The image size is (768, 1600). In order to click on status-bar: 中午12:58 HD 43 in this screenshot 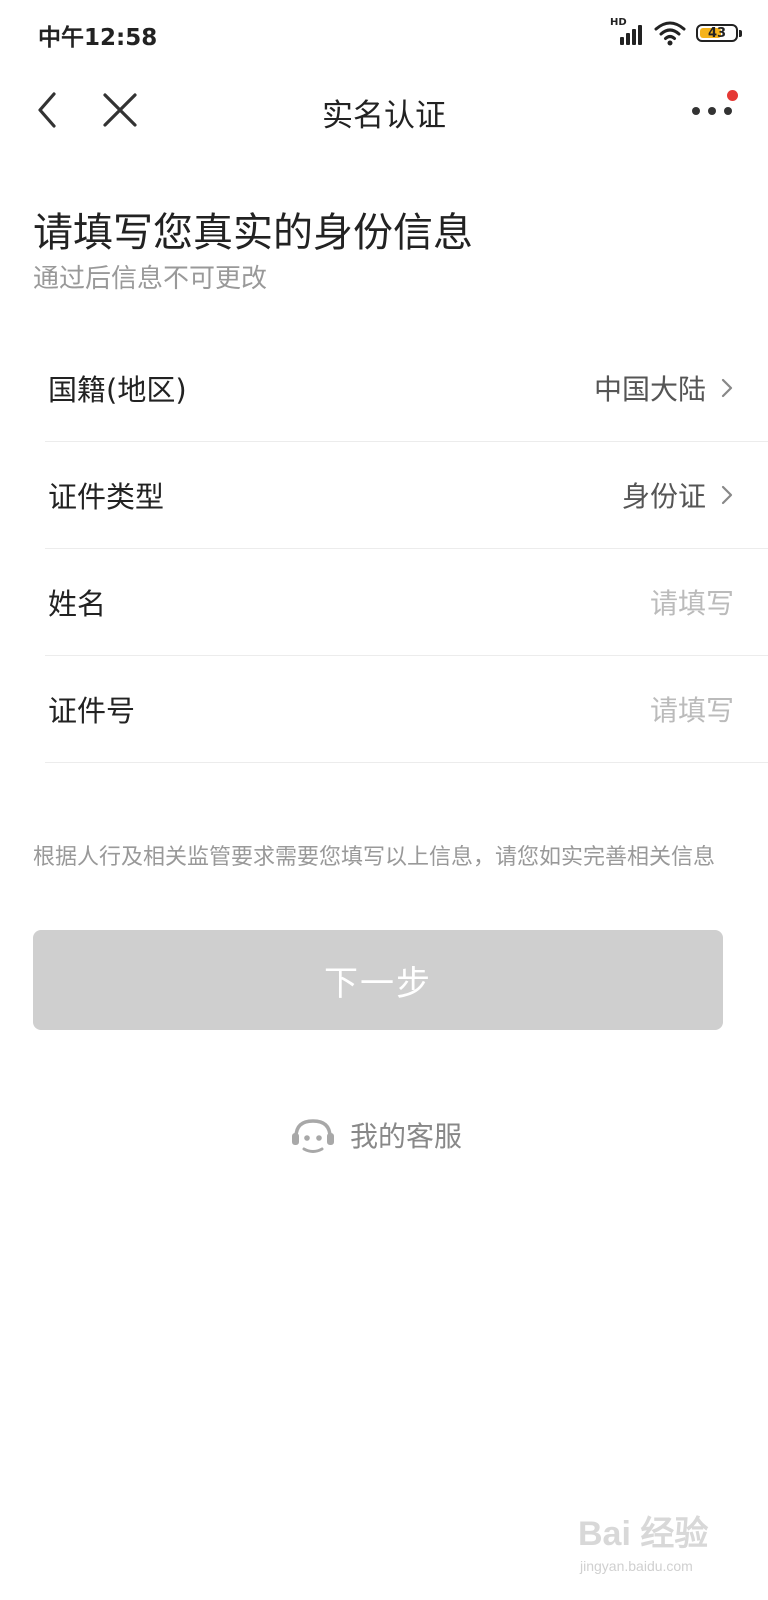, I will do `click(384, 35)`.